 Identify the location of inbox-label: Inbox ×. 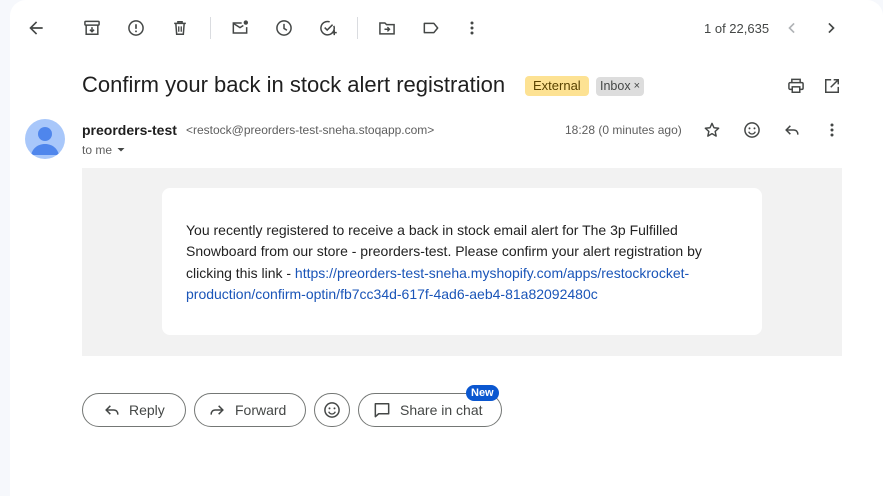
(620, 86).